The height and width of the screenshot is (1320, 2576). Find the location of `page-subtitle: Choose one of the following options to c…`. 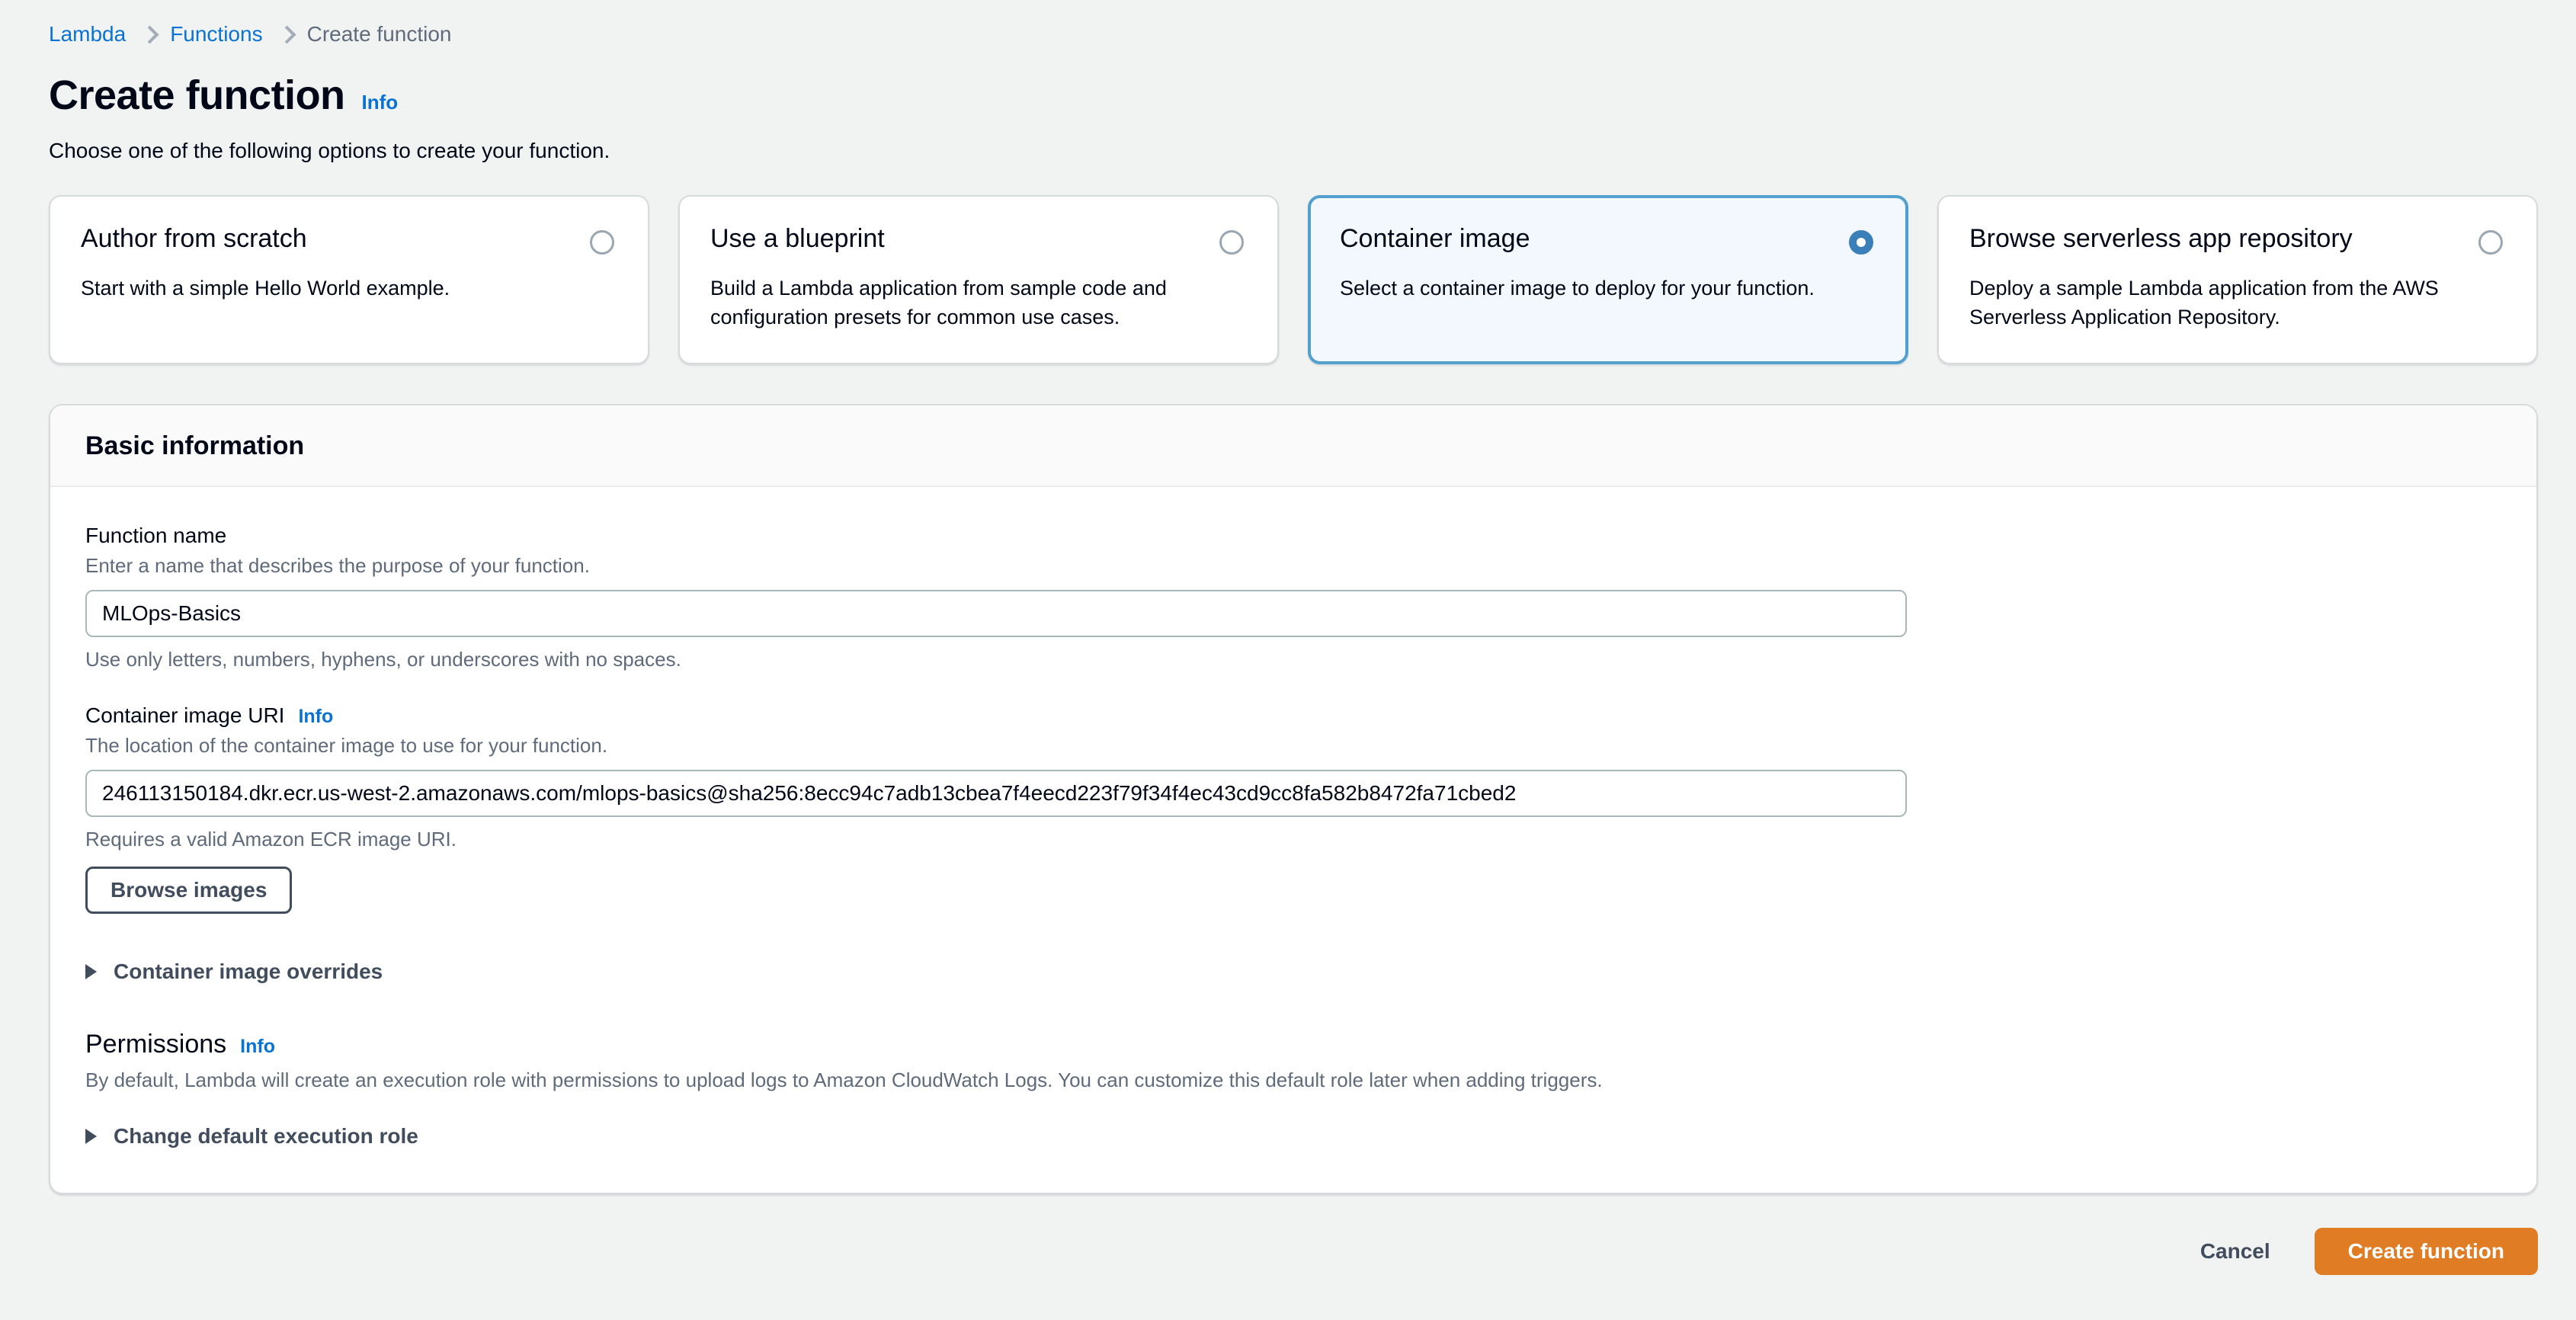

page-subtitle: Choose one of the following options to c… is located at coordinates (329, 150).